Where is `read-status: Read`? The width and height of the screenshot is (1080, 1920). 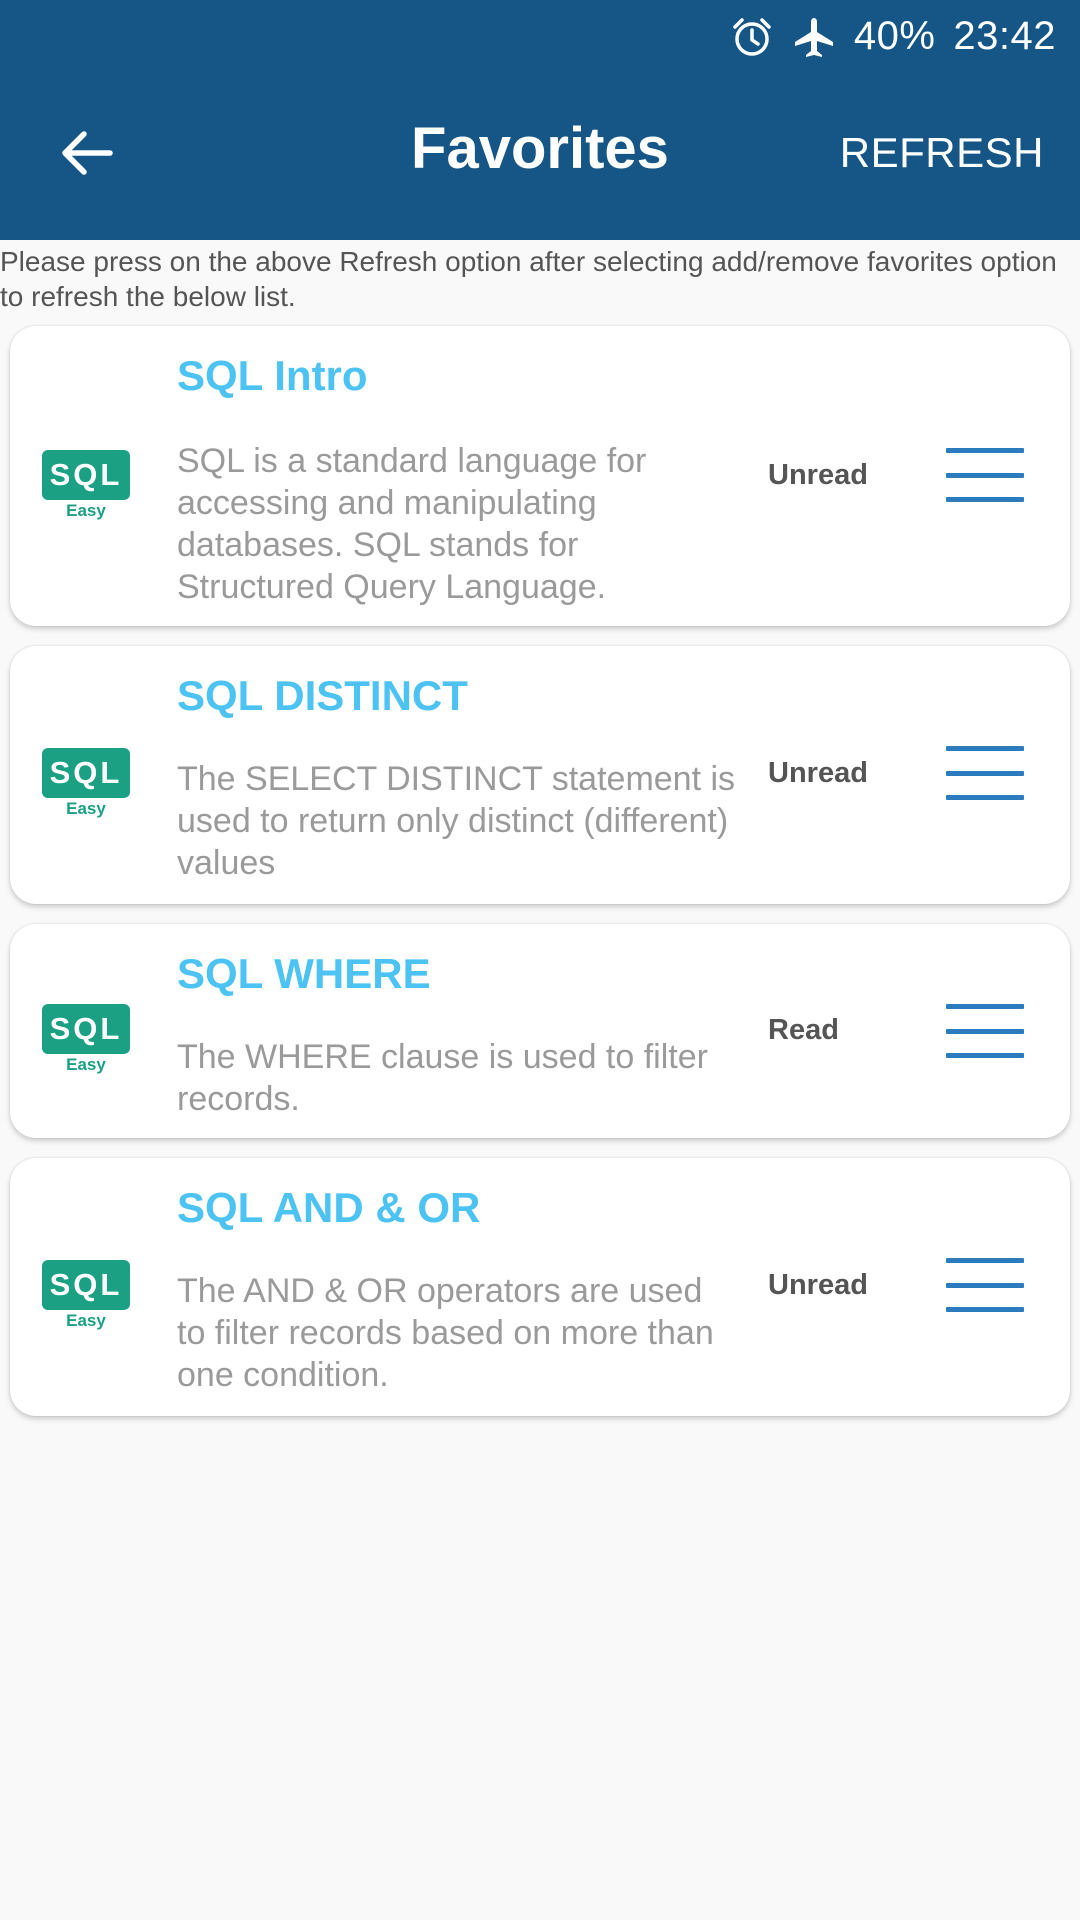
read-status: Read is located at coordinates (803, 1030).